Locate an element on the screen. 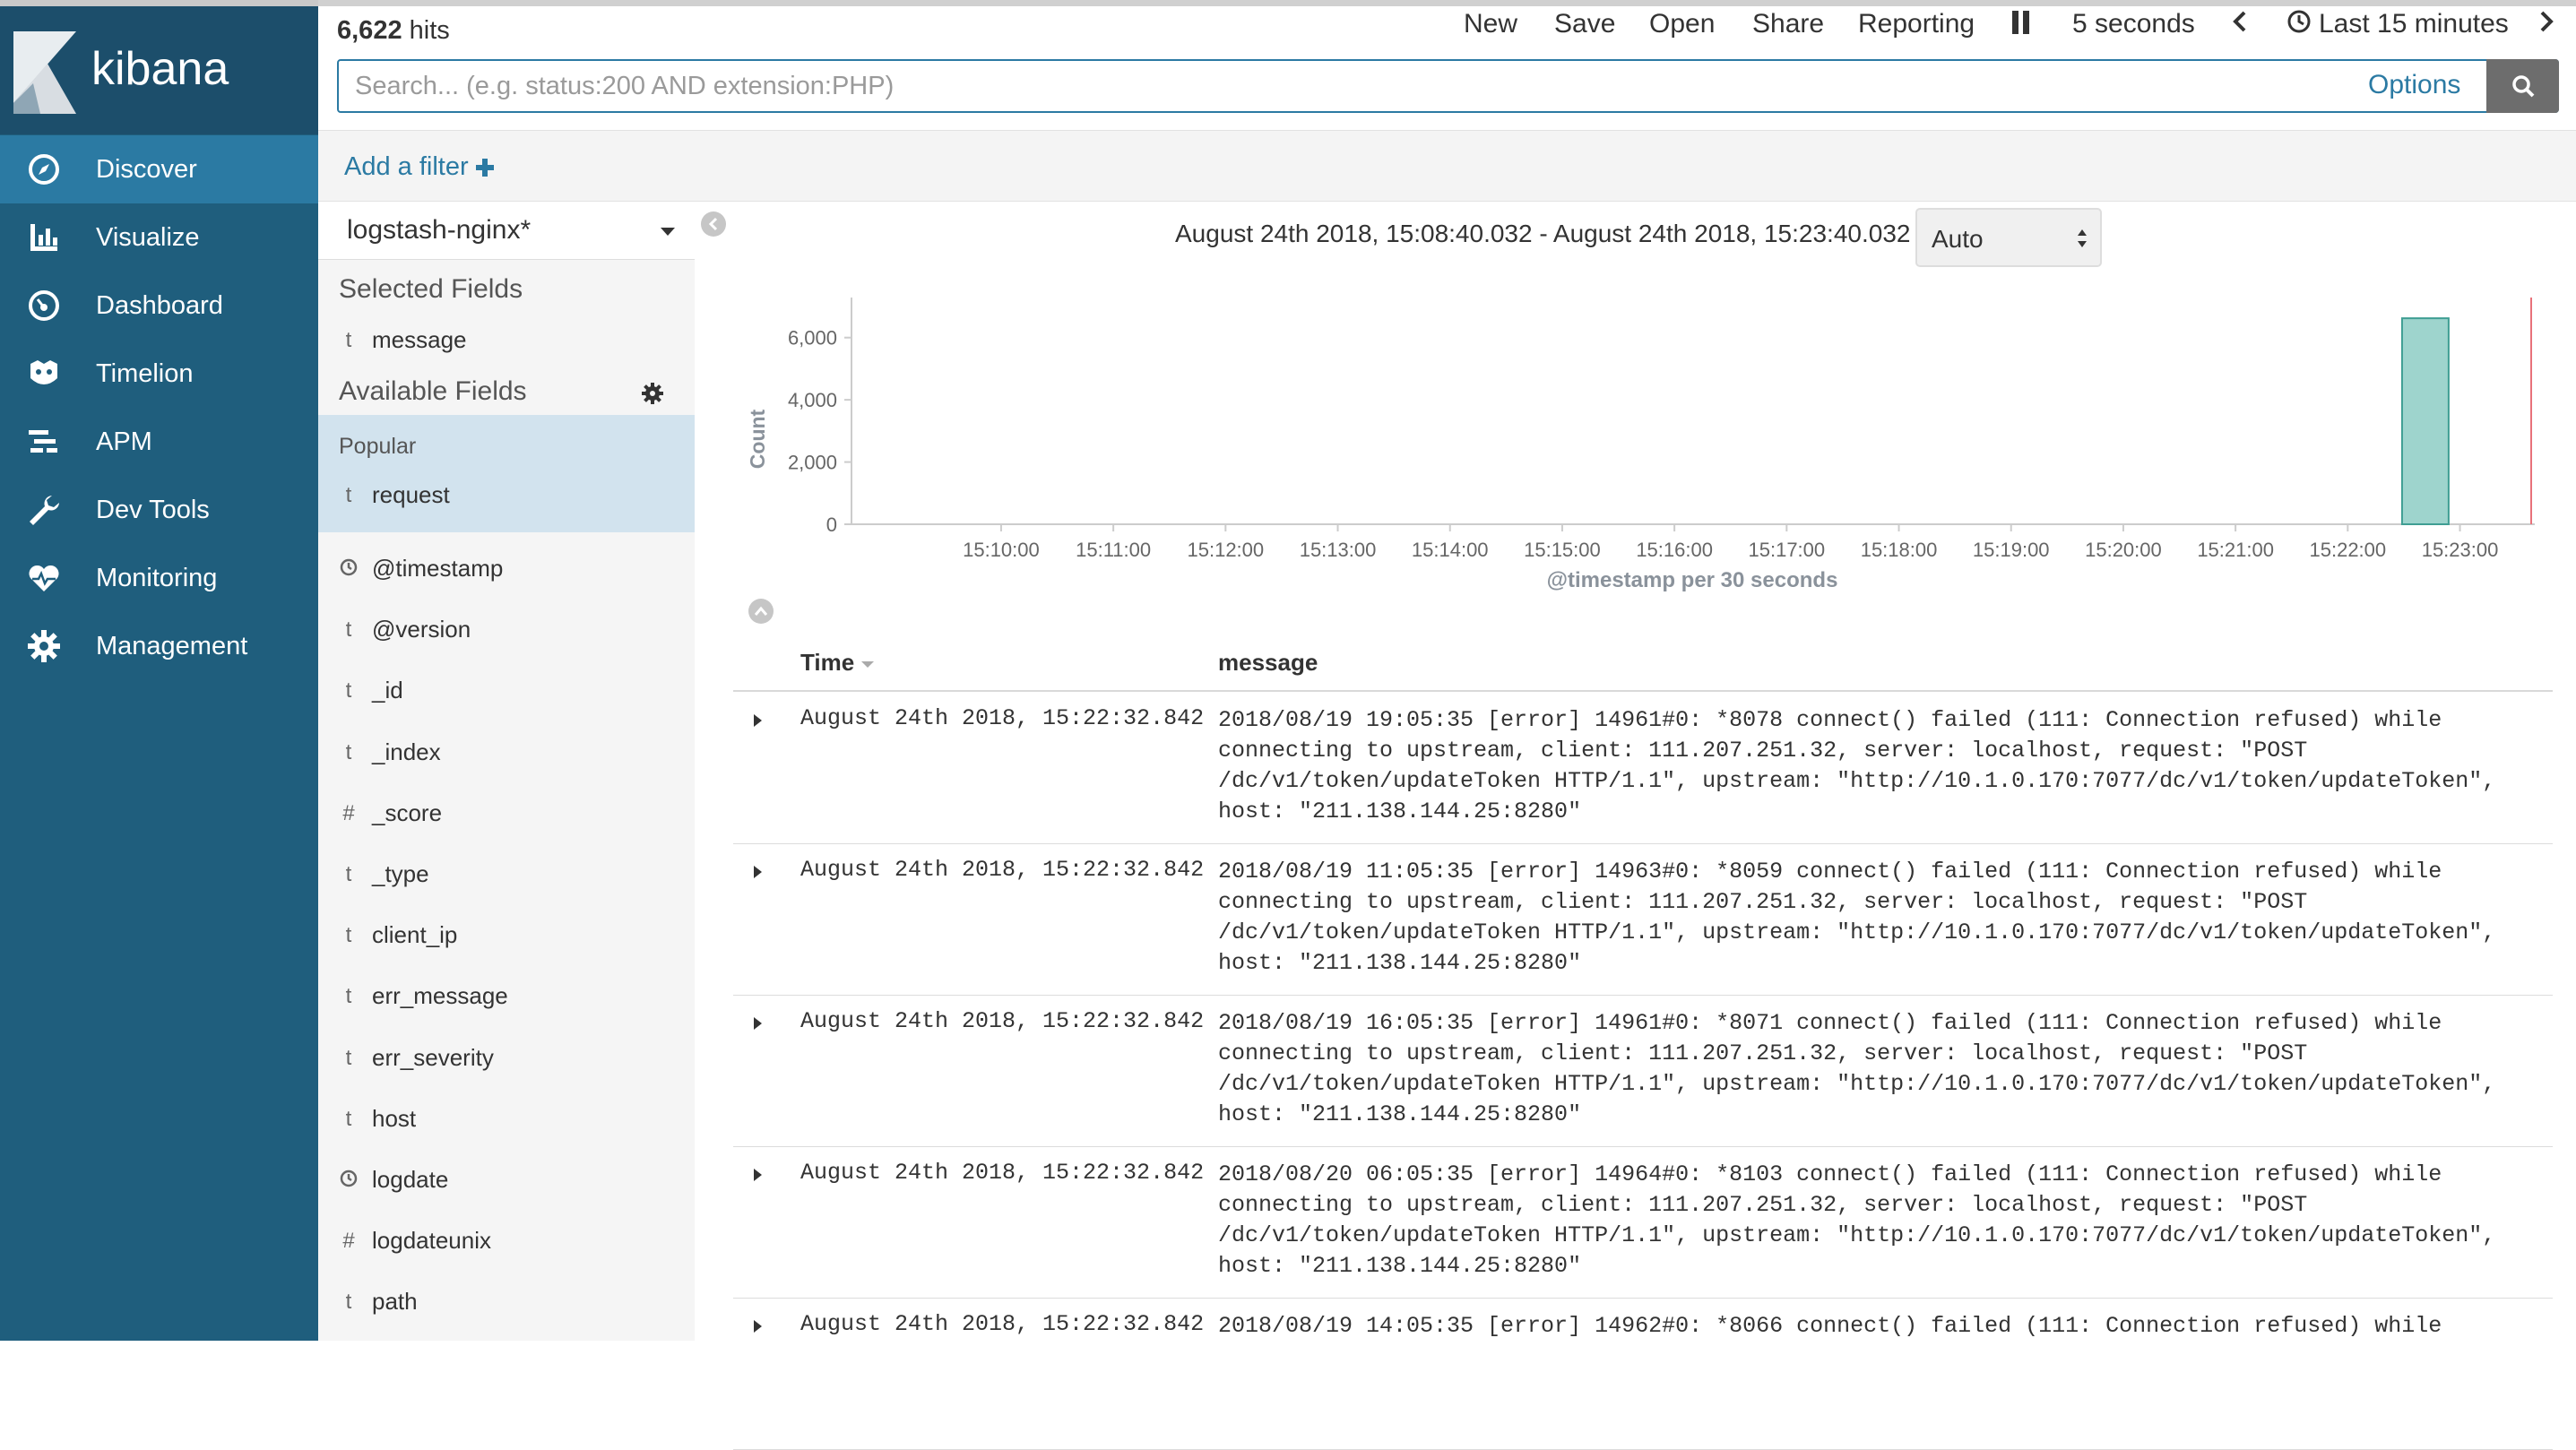 Image resolution: width=2576 pixels, height=1450 pixels. nav-label: Discover is located at coordinates (146, 169).